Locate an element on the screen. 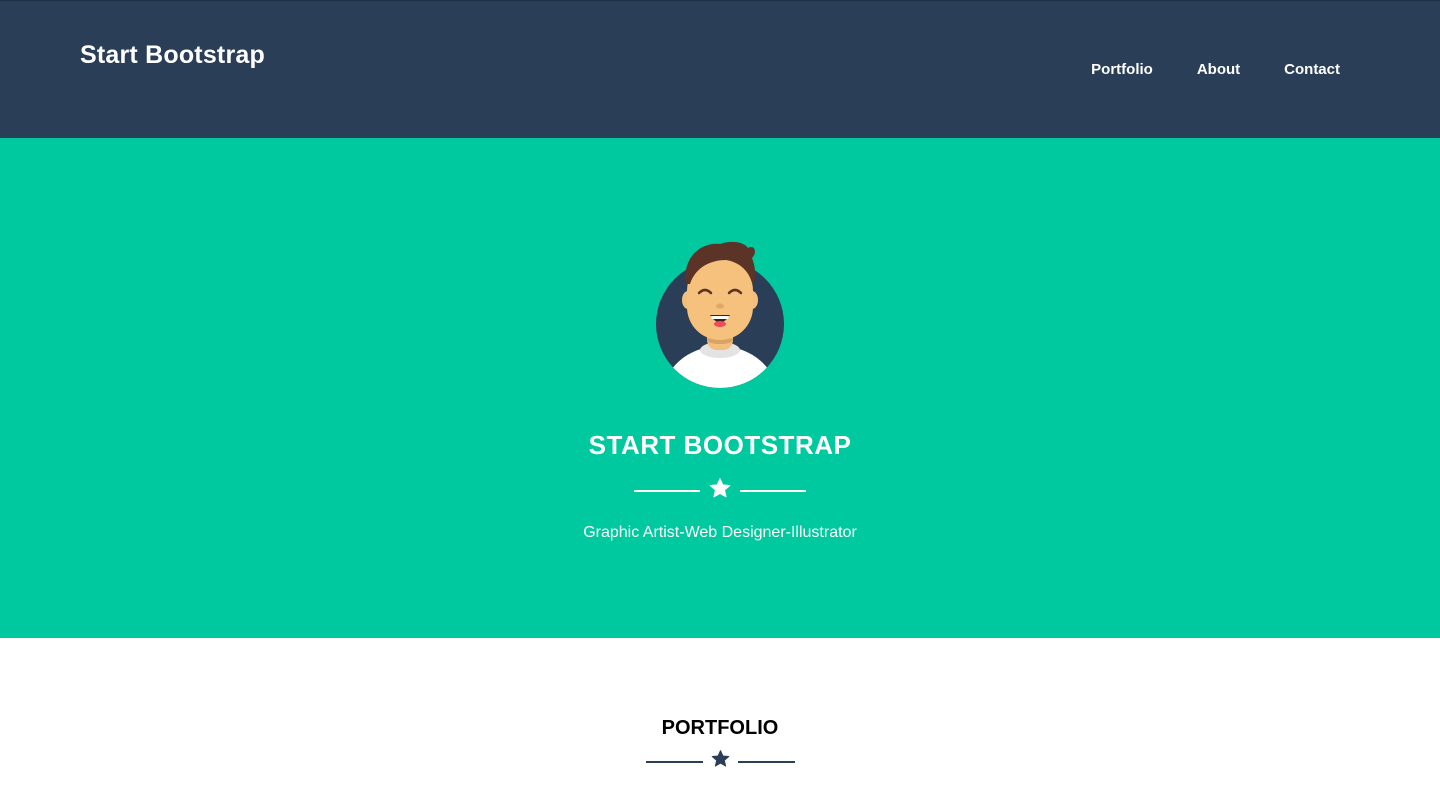  nav-link-contact: Contact is located at coordinates (1312, 69).